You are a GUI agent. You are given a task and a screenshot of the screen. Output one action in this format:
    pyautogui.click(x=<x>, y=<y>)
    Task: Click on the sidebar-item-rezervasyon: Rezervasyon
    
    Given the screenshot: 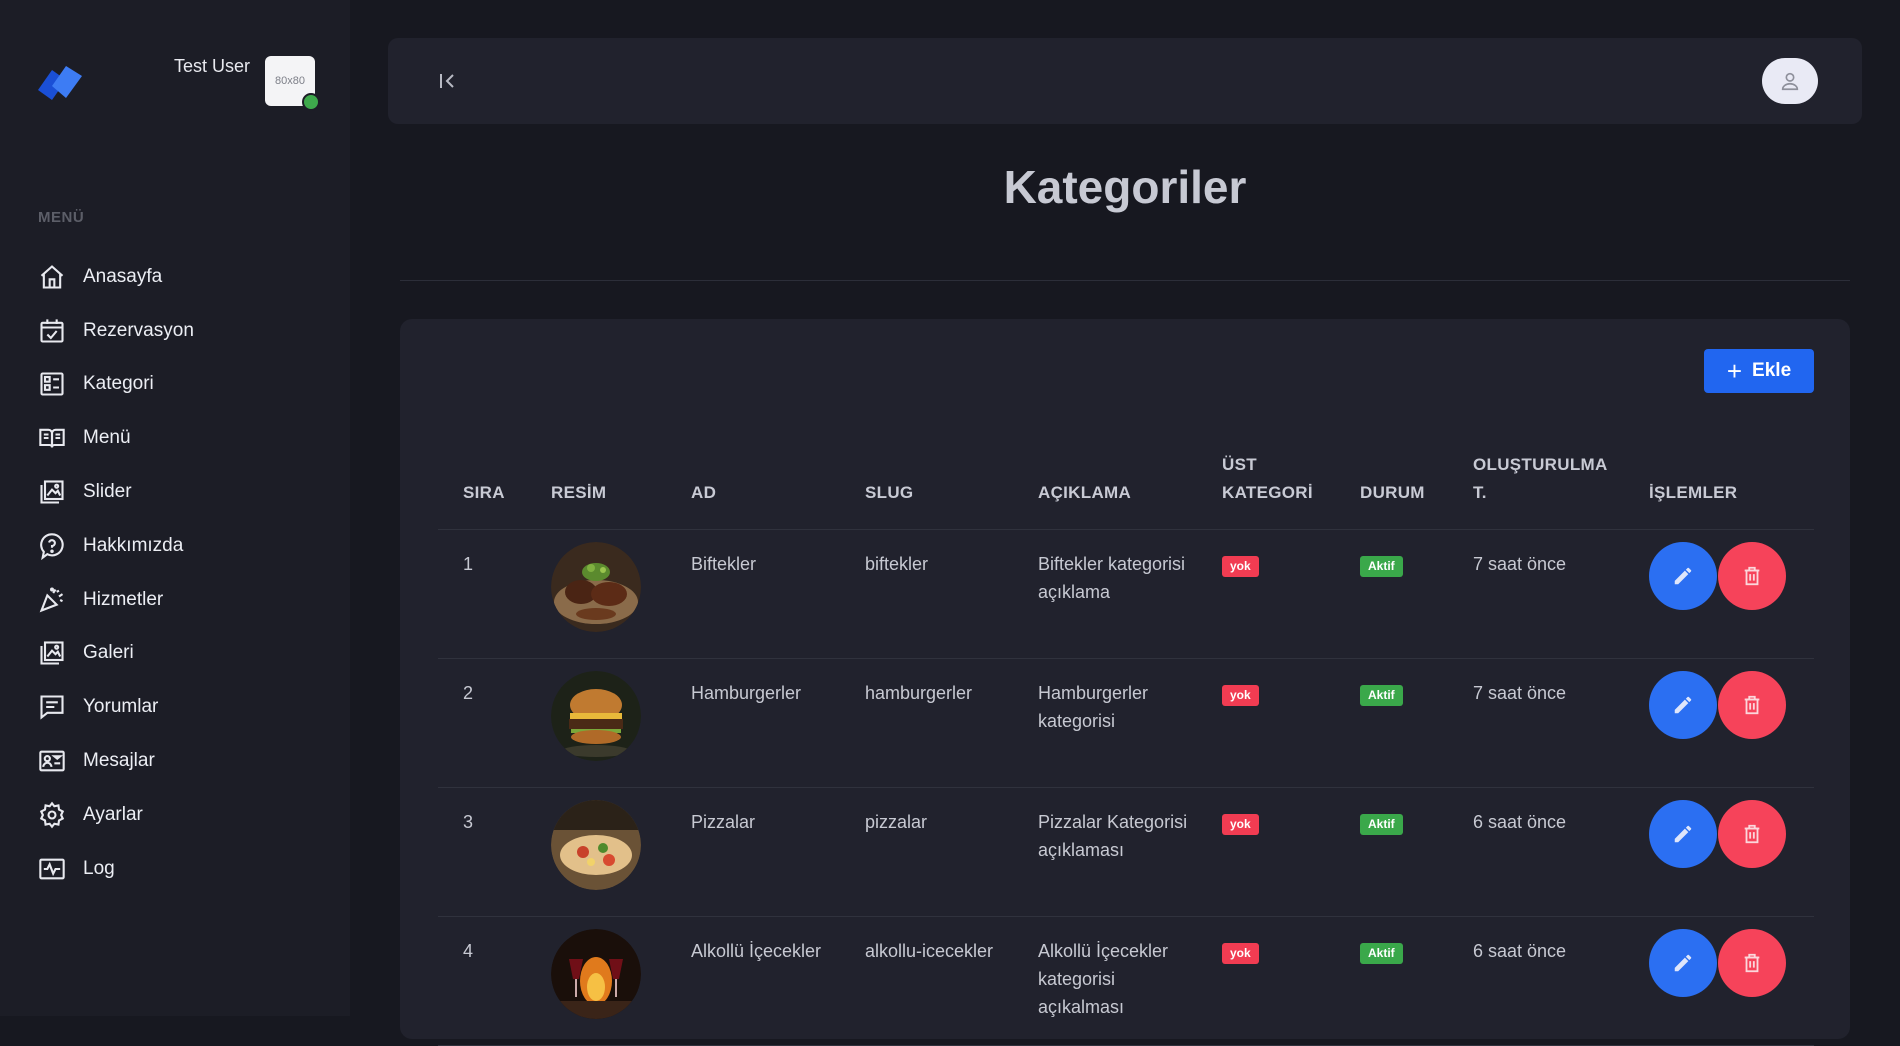 What is the action you would take?
    pyautogui.click(x=188, y=331)
    